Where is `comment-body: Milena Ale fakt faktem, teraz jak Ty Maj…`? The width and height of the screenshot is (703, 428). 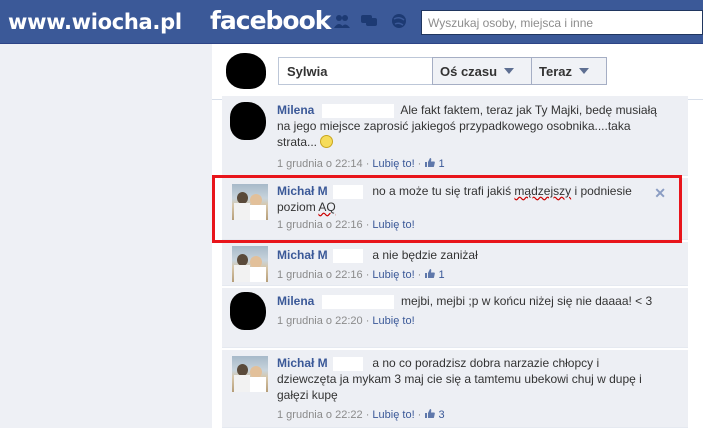
comment-body: Milena Ale fakt faktem, teraz jak Ty Maj… is located at coordinates (467, 137).